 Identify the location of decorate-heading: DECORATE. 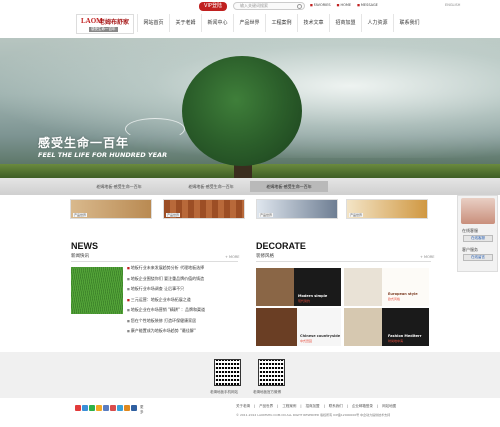
(281, 246).